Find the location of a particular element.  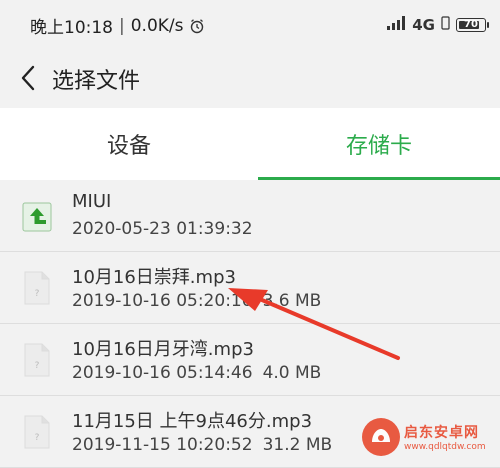

file-date: 2019-11-15 10:20:52 is located at coordinates (162, 445).